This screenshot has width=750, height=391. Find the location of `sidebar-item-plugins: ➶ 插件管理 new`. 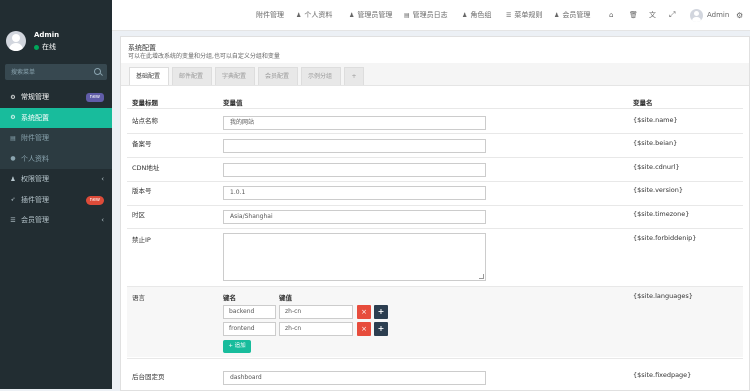

sidebar-item-plugins: ➶ 插件管理 new is located at coordinates (56, 200).